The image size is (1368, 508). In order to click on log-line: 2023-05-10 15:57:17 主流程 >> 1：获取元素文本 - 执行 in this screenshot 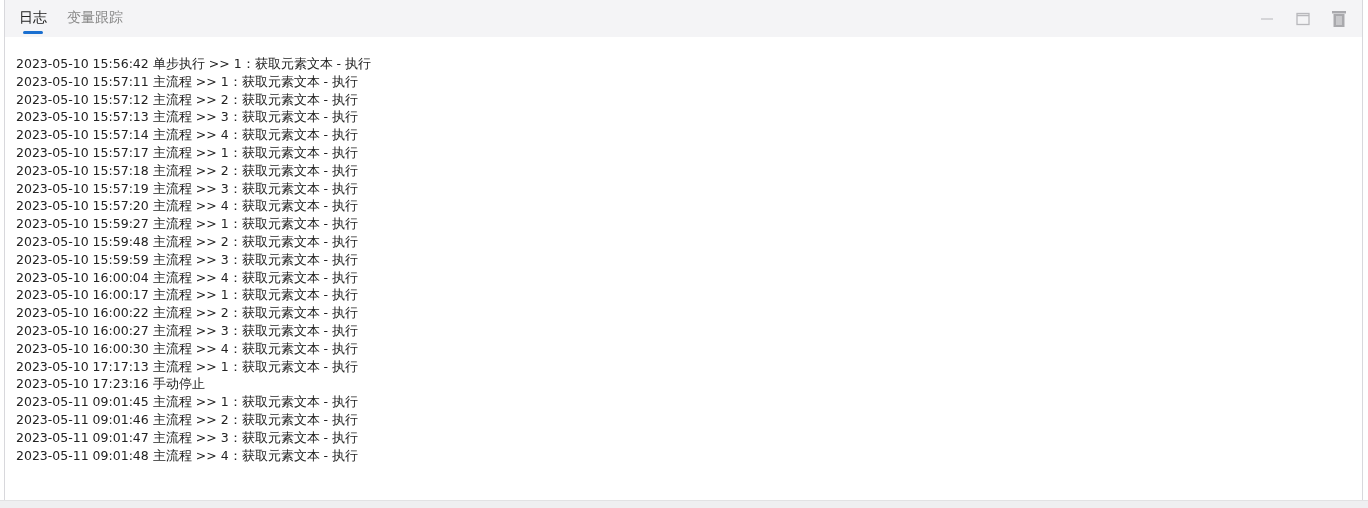, I will do `click(188, 153)`.